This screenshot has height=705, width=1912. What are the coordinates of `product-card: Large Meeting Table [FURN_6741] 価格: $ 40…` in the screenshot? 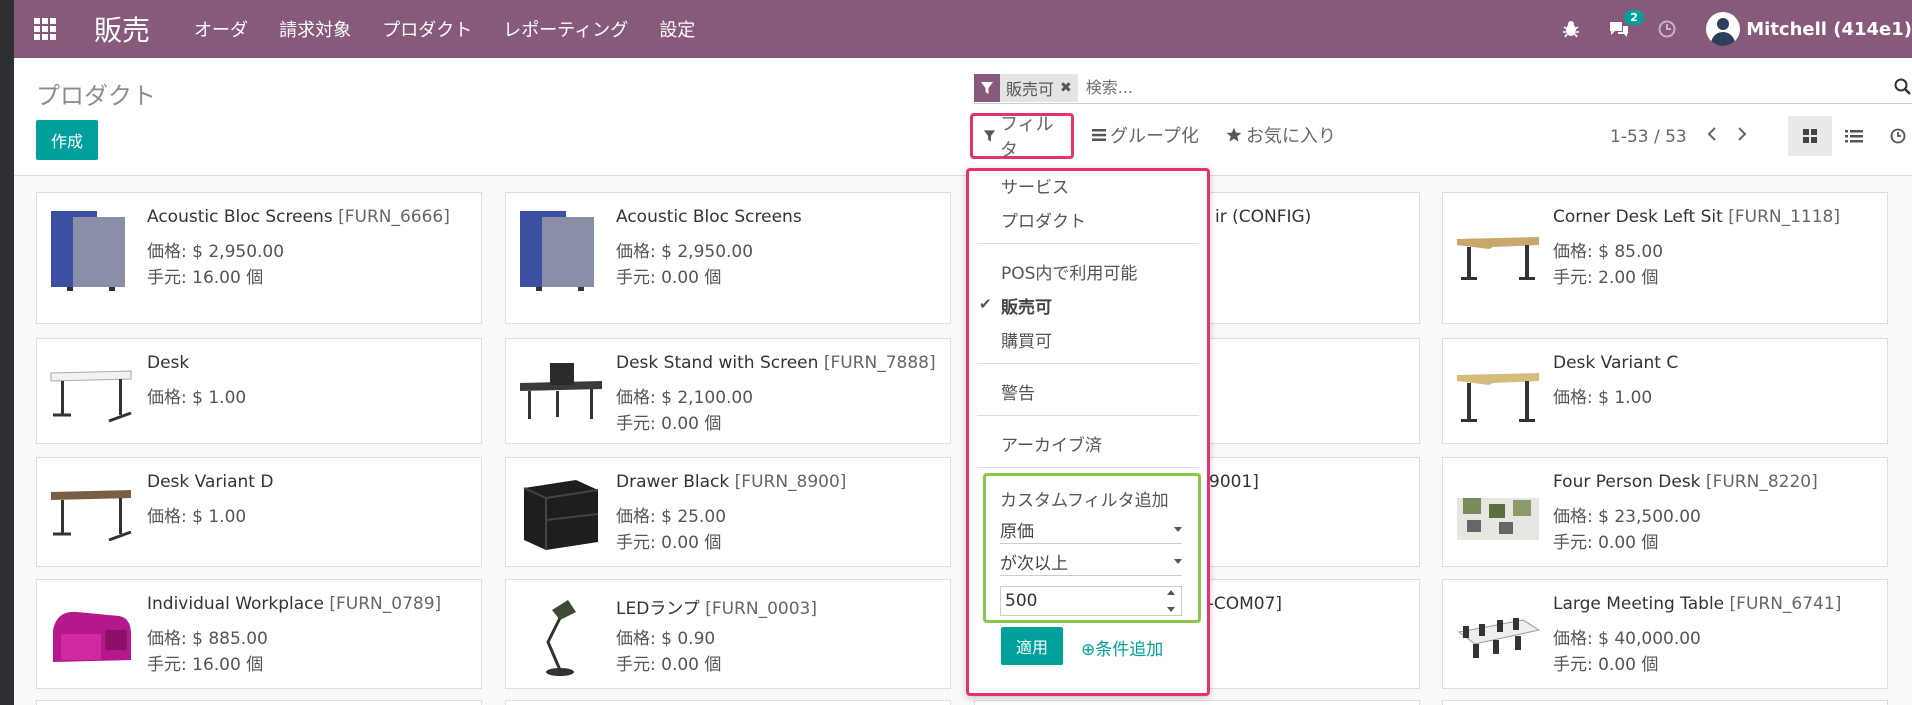 It's located at (1665, 634).